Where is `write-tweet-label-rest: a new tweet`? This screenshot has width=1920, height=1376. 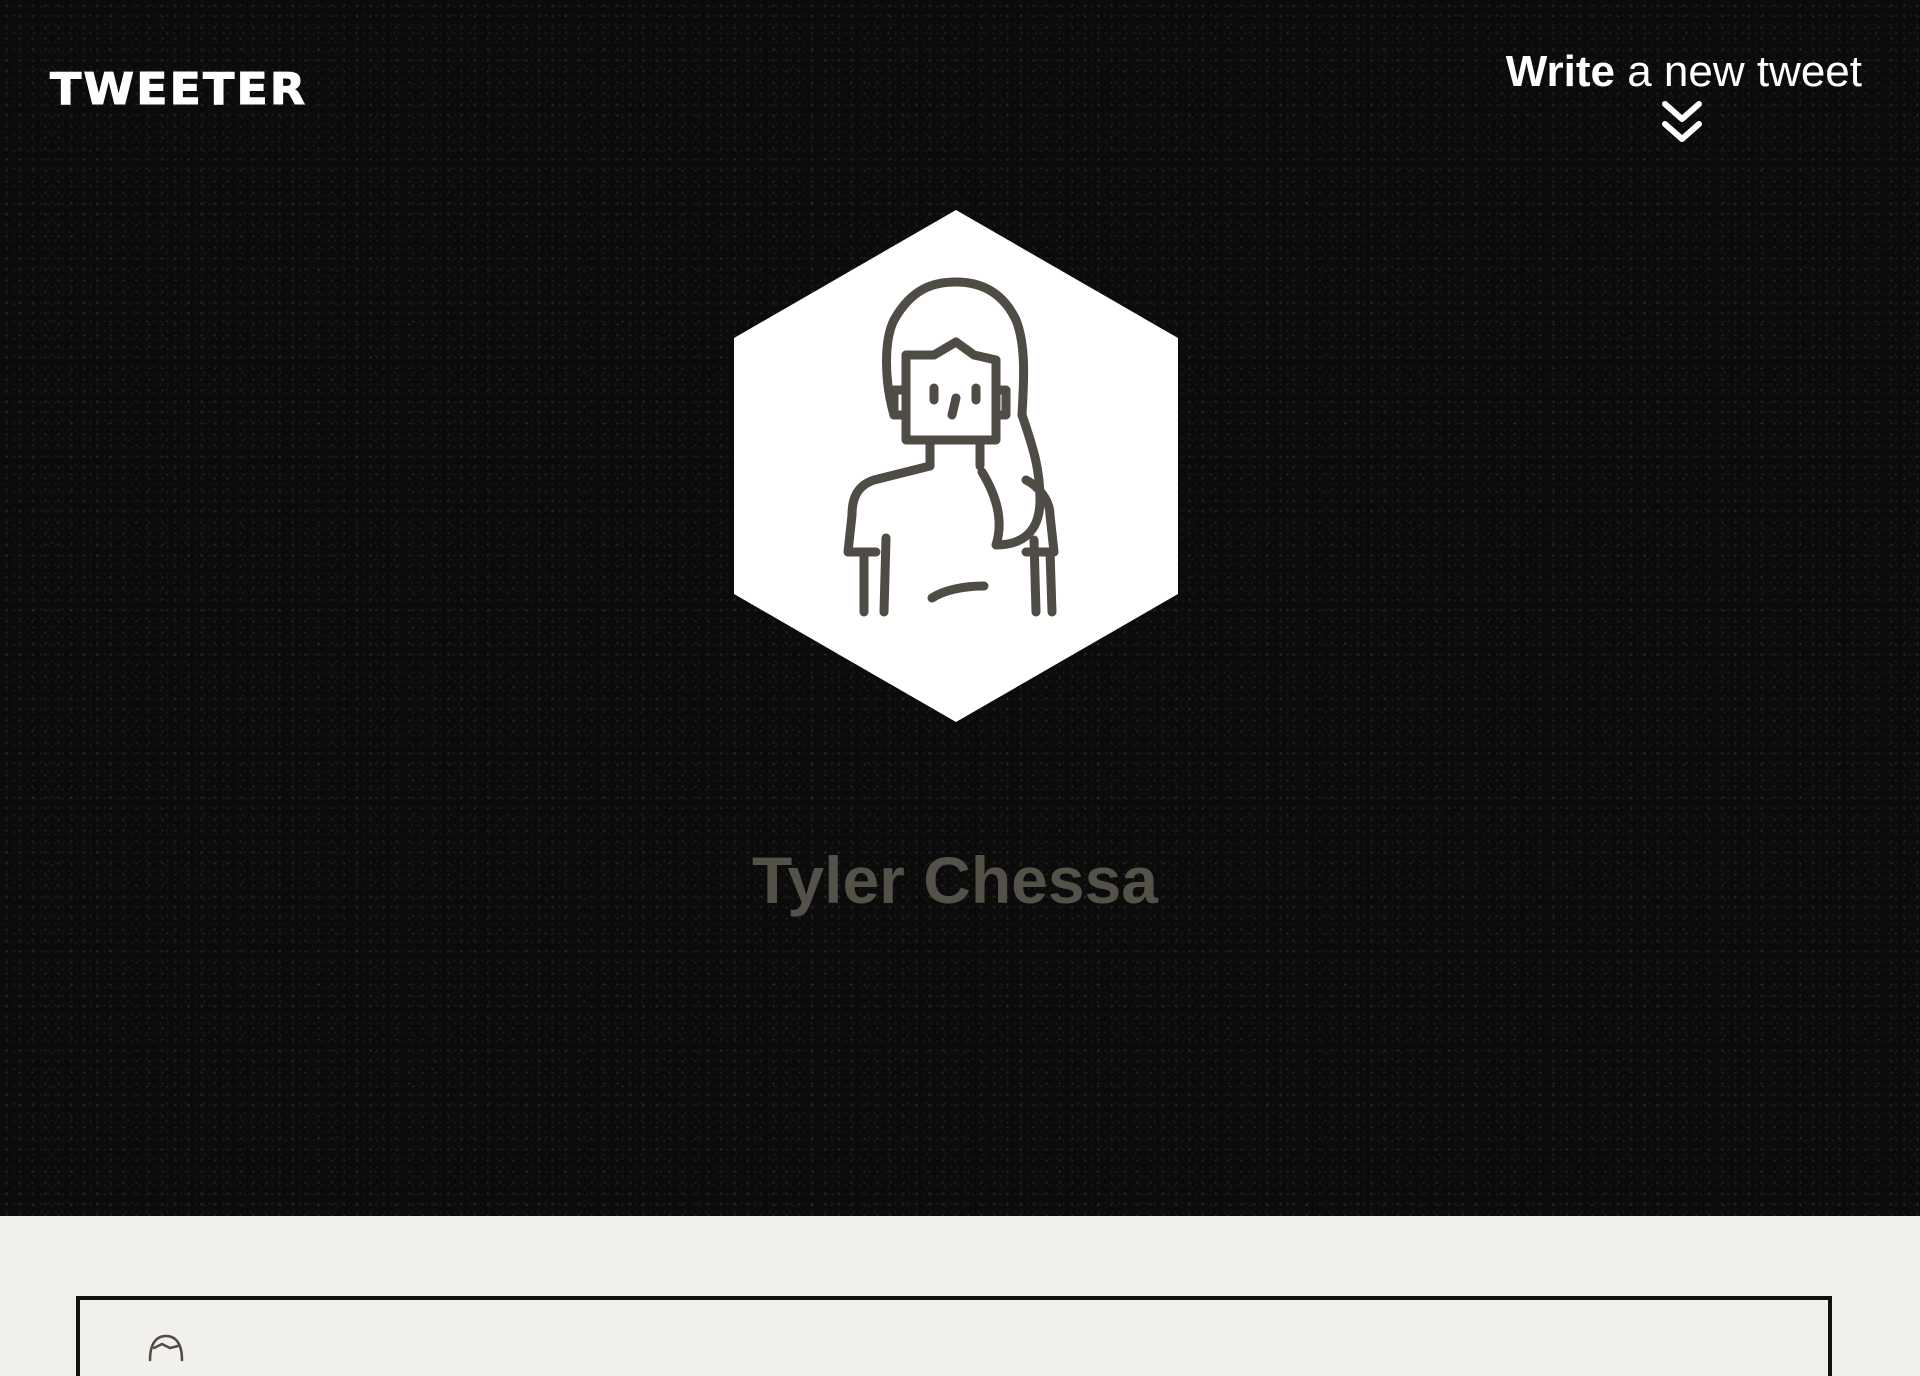
write-tweet-label-rest: a new tweet is located at coordinates (1738, 71).